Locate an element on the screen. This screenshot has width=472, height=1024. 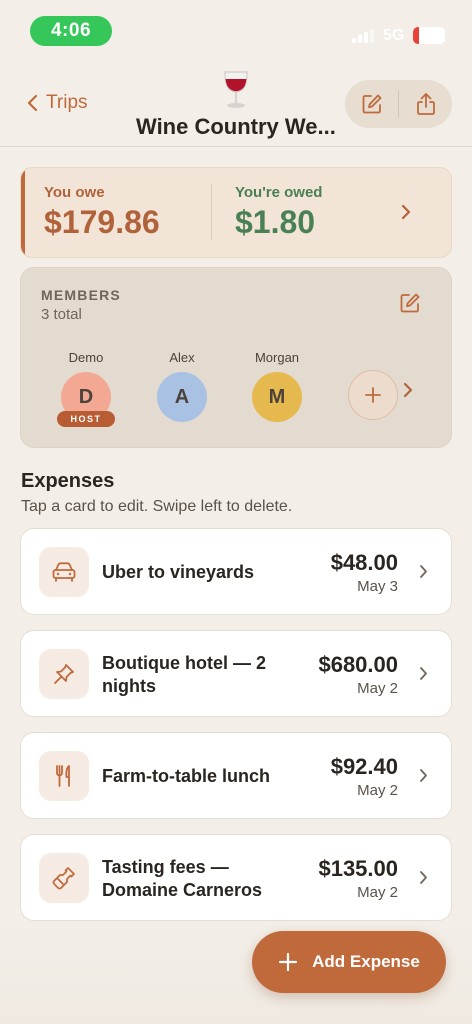
car-icon is located at coordinates (64, 572).